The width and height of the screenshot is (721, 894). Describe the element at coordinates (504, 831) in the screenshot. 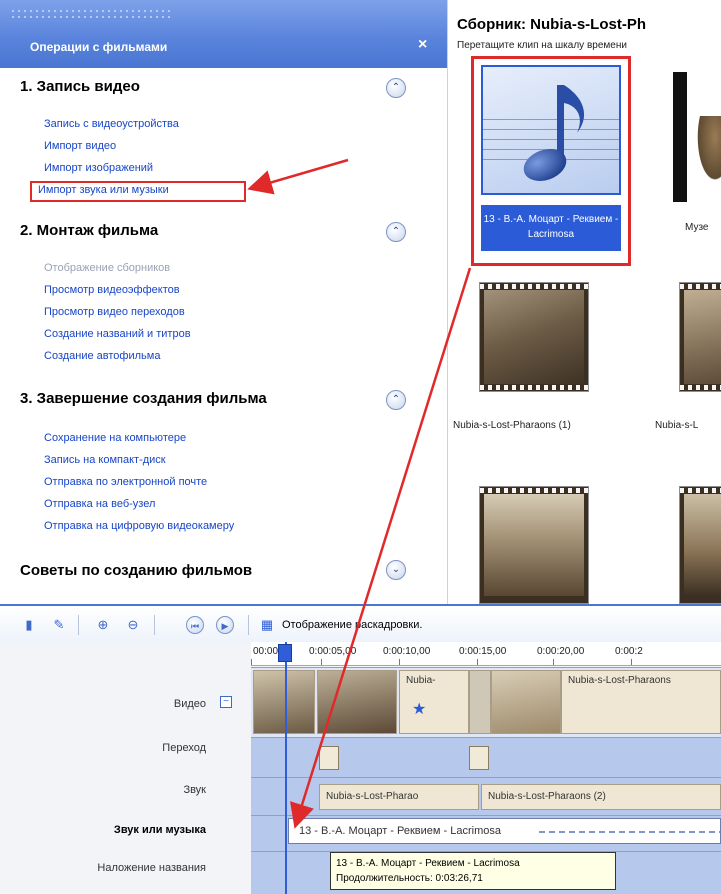

I see `music-clip: 13 - В.-А. Моцарт - Реквием - Lacrimosa` at that location.